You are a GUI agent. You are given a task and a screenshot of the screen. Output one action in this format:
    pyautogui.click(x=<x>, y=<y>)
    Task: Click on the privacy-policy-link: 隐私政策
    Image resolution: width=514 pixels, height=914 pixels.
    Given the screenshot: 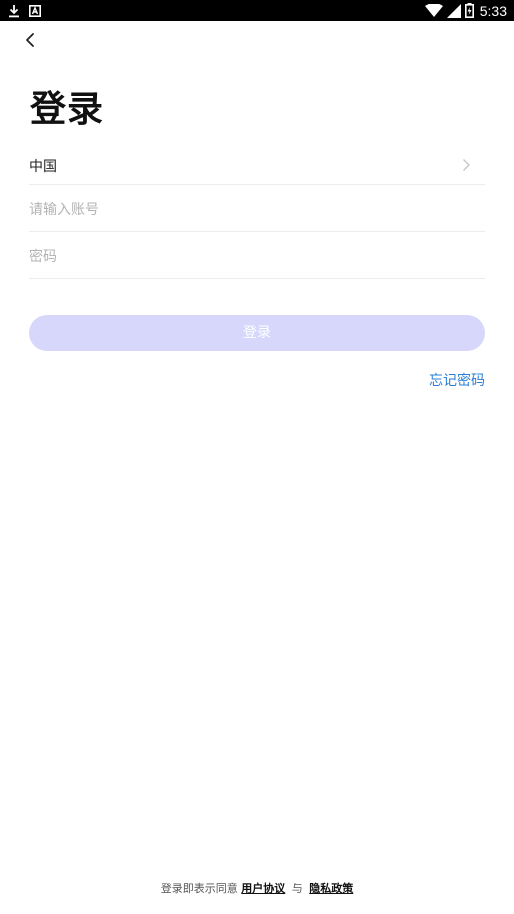 What is the action you would take?
    pyautogui.click(x=331, y=888)
    